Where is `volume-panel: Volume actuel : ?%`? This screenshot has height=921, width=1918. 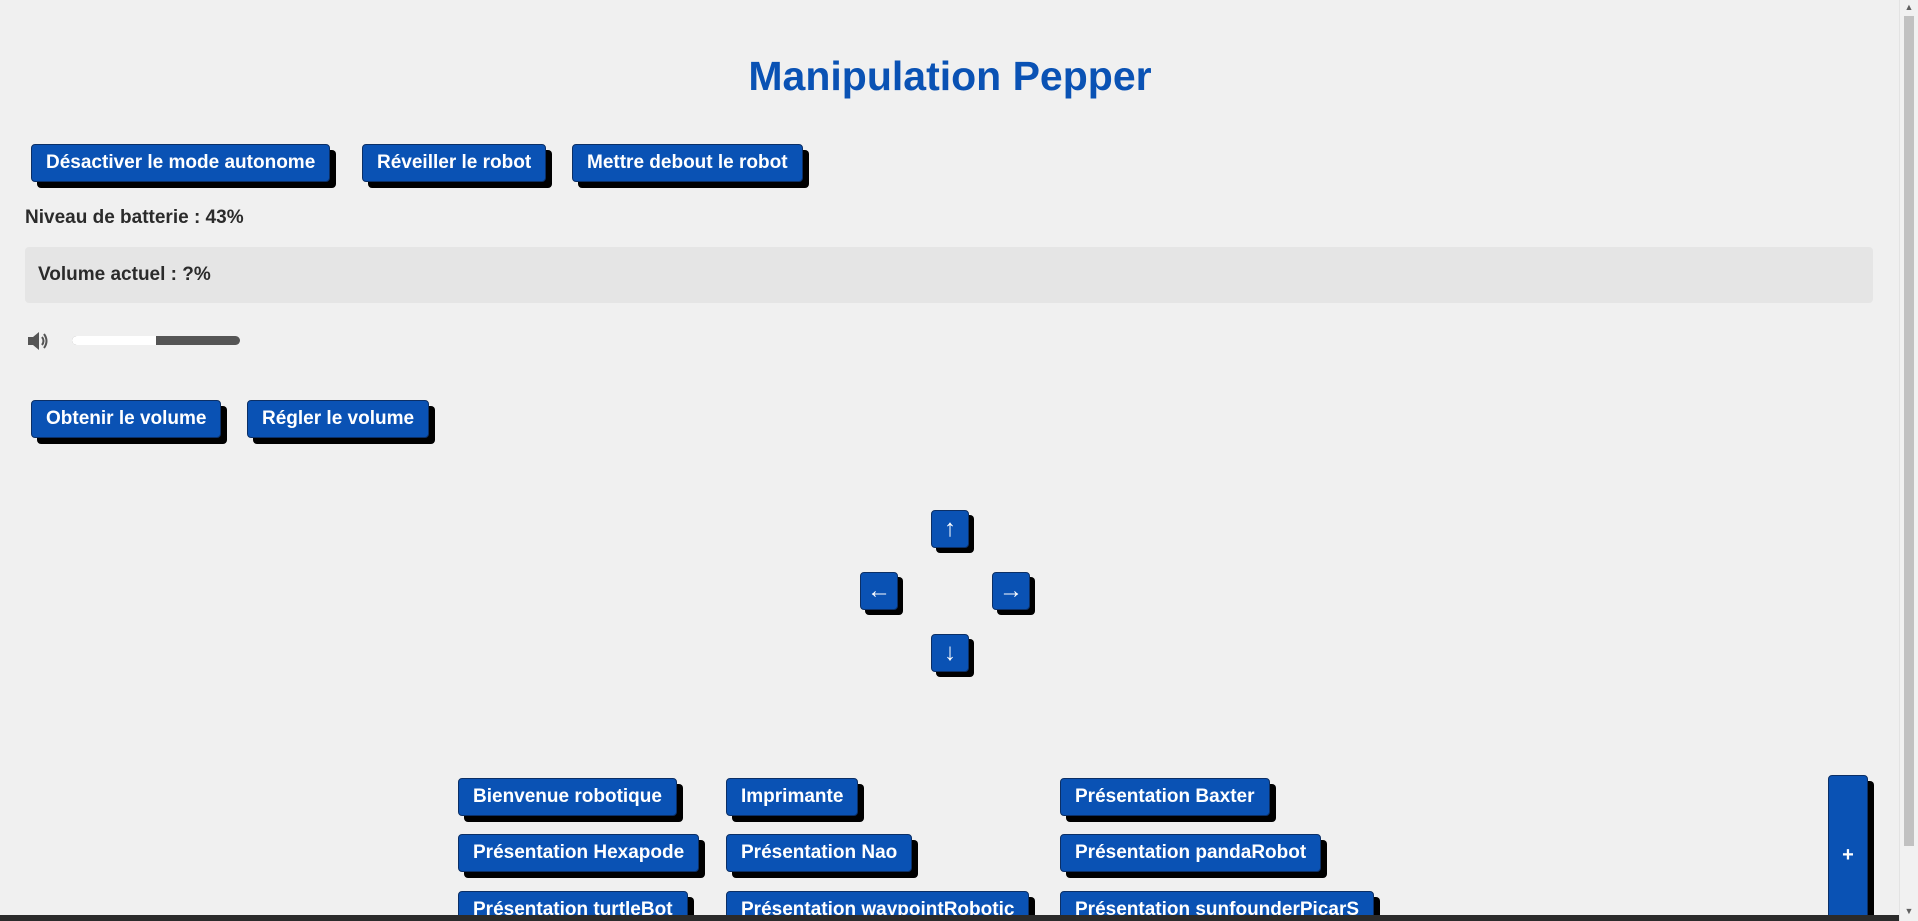
volume-panel: Volume actuel : ?% is located at coordinates (949, 275).